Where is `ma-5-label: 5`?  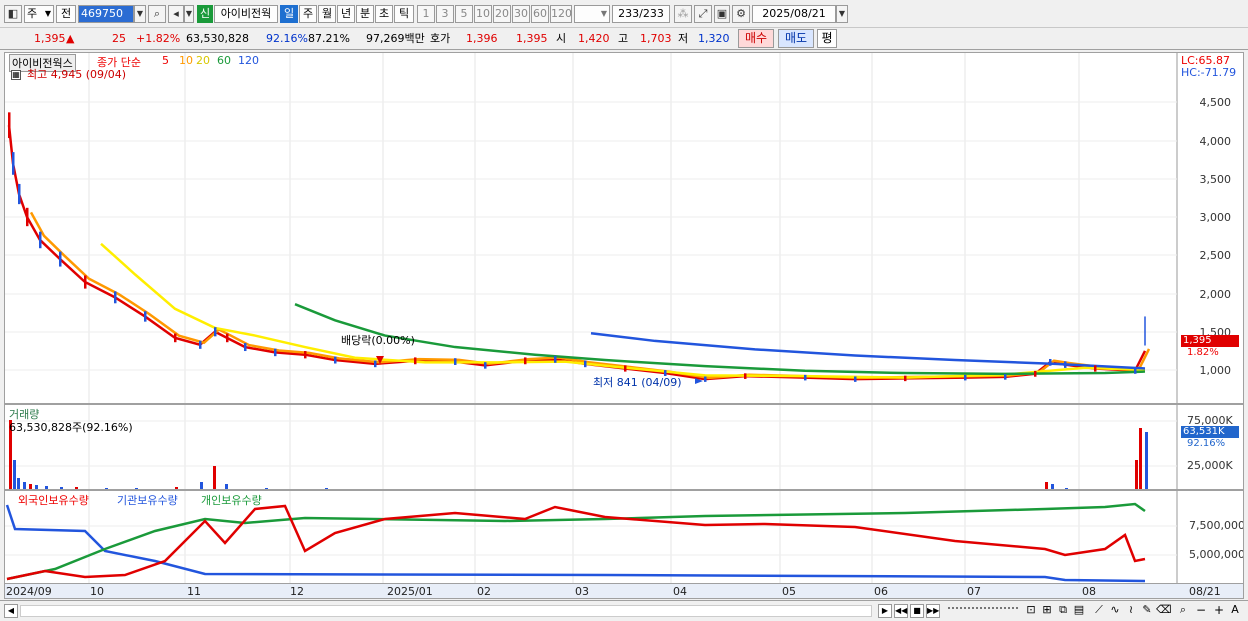
ma-5-label: 5 is located at coordinates (165, 60).